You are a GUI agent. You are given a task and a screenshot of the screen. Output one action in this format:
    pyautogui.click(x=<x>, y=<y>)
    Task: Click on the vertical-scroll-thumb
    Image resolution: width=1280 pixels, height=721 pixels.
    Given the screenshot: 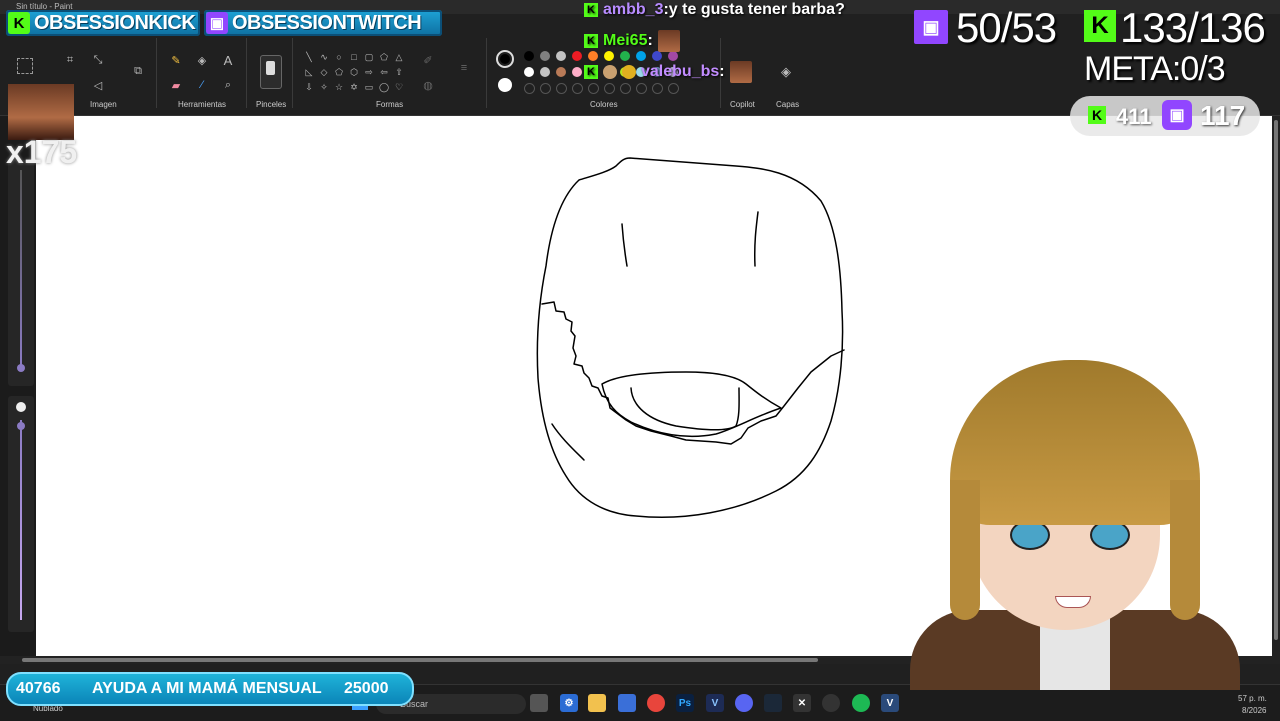 What is the action you would take?
    pyautogui.click(x=1276, y=380)
    